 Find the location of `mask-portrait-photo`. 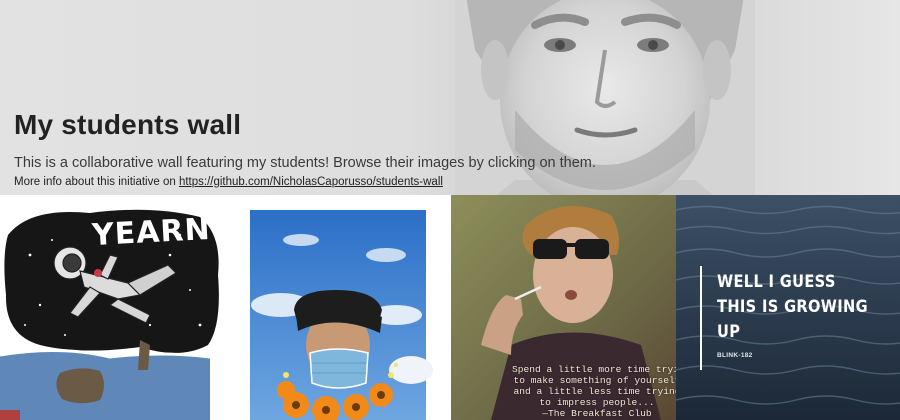

mask-portrait-photo is located at coordinates (341, 315).